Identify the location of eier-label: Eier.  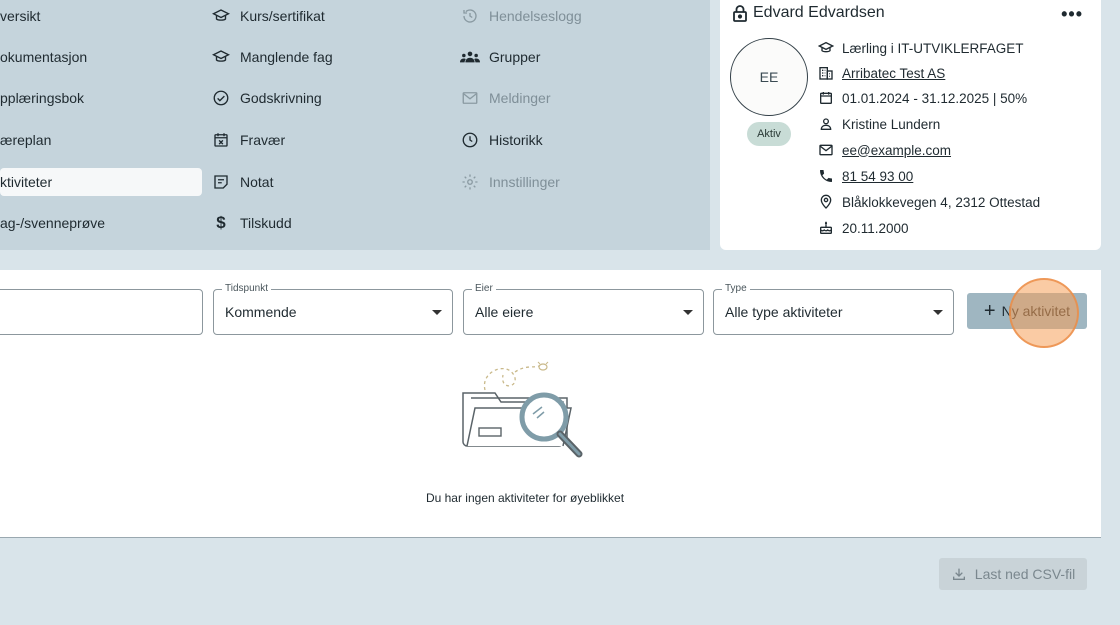
(484, 288).